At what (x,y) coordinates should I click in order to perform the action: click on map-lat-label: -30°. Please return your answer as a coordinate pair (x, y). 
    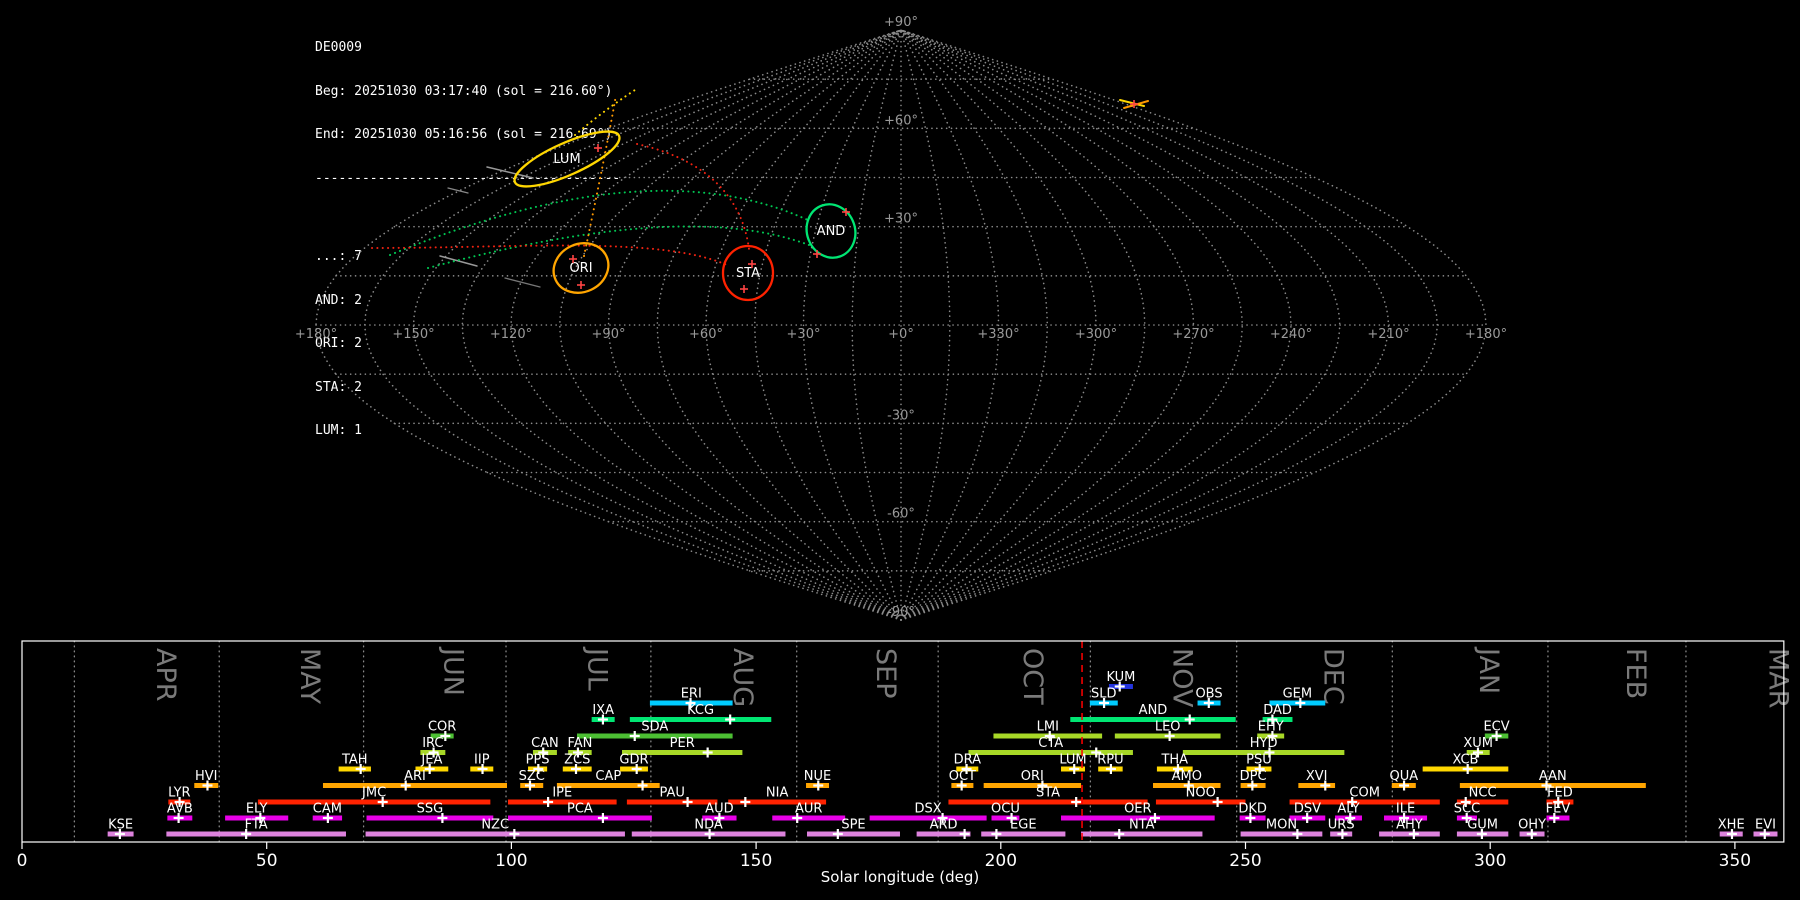
    Looking at the image, I should click on (901, 415).